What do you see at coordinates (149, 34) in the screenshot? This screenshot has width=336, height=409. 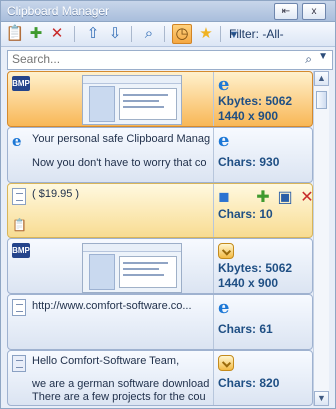 I see `search-window-icon: ⌕` at bounding box center [149, 34].